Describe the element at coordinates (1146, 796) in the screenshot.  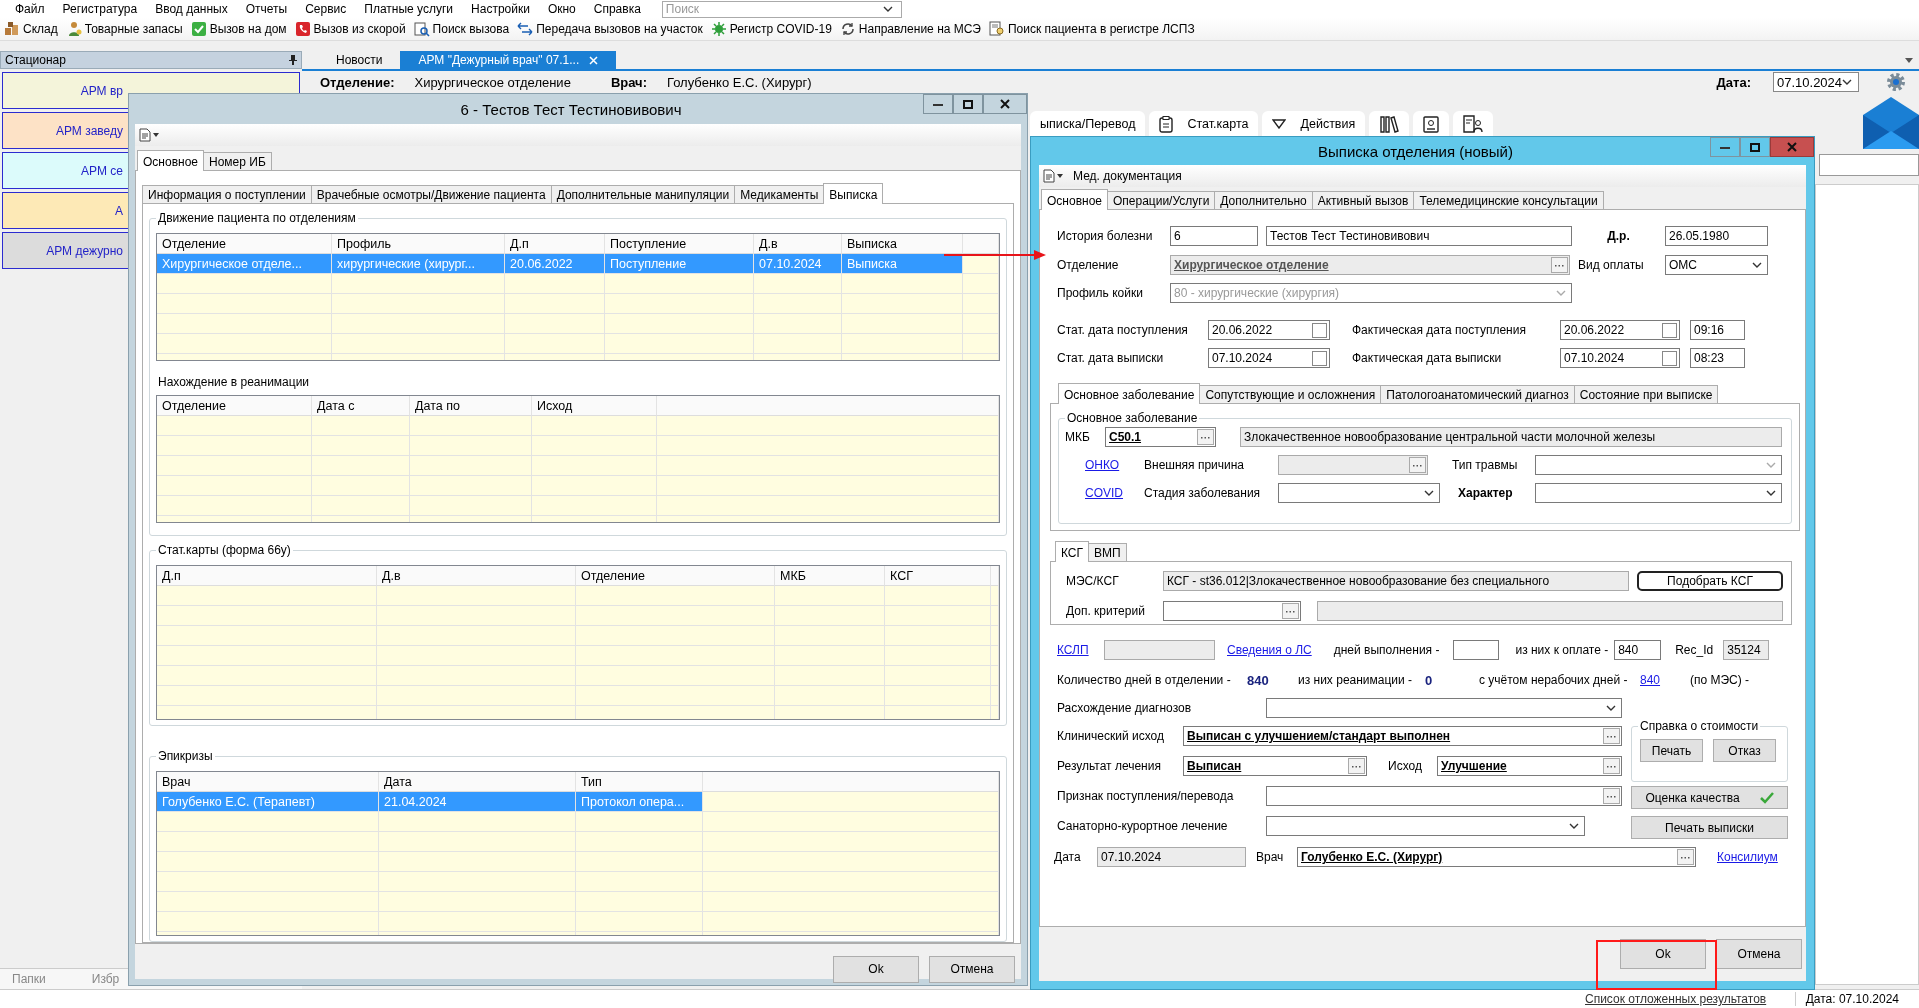
I see `field-label: Признак поступления/перевода` at that location.